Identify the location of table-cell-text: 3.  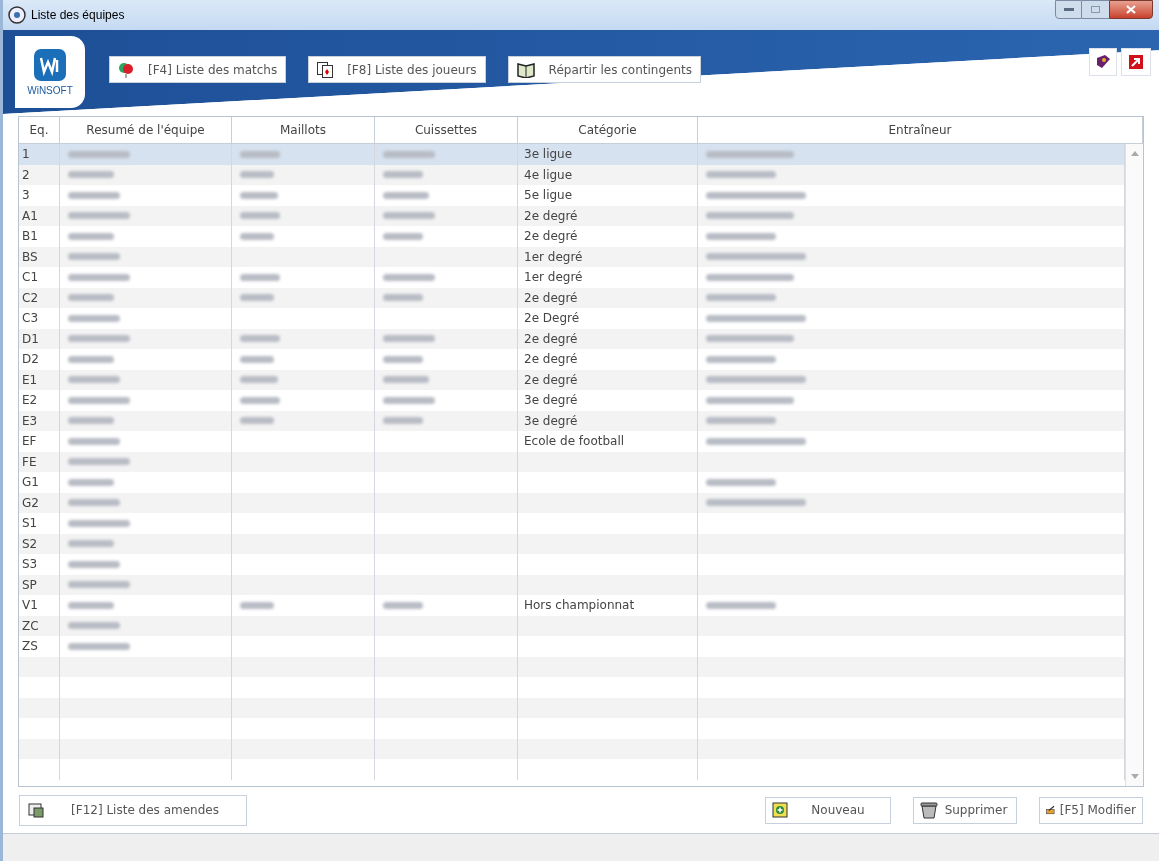
(25, 196).